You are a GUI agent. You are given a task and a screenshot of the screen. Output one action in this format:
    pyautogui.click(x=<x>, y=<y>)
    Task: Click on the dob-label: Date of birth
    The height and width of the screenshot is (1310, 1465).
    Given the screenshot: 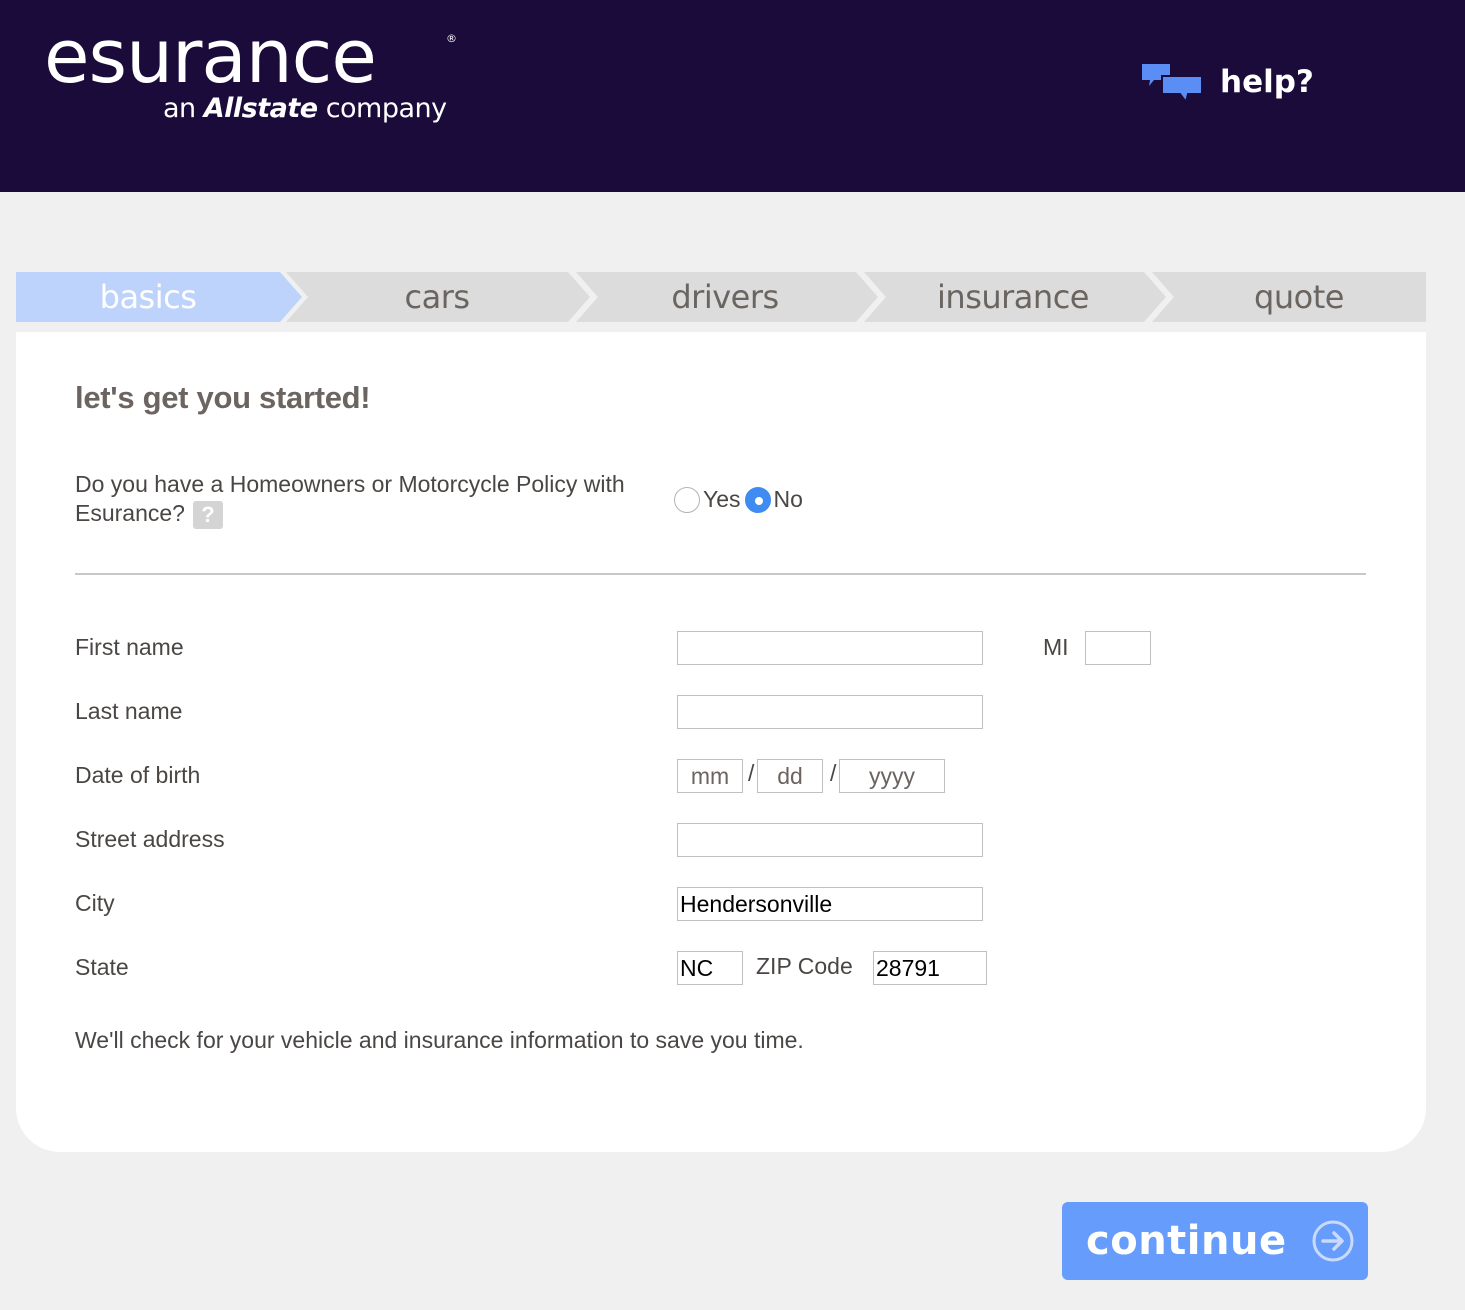 What is the action you would take?
    pyautogui.click(x=138, y=775)
    